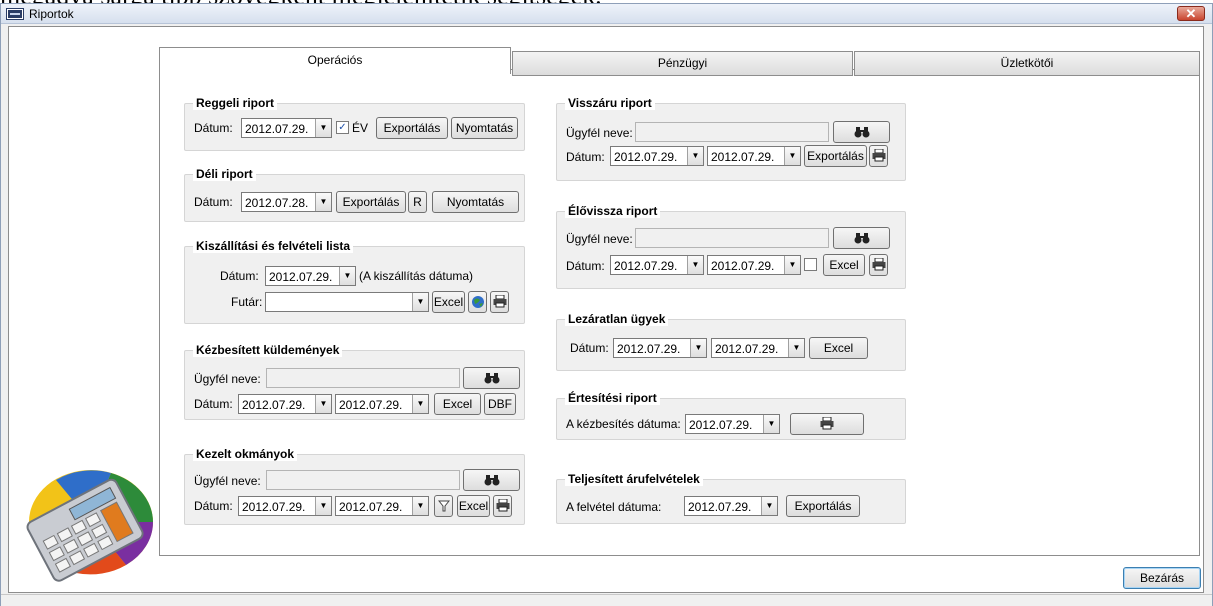  Describe the element at coordinates (286, 202) in the screenshot. I see `deli-date-combo: 2012.07.28. ▼` at that location.